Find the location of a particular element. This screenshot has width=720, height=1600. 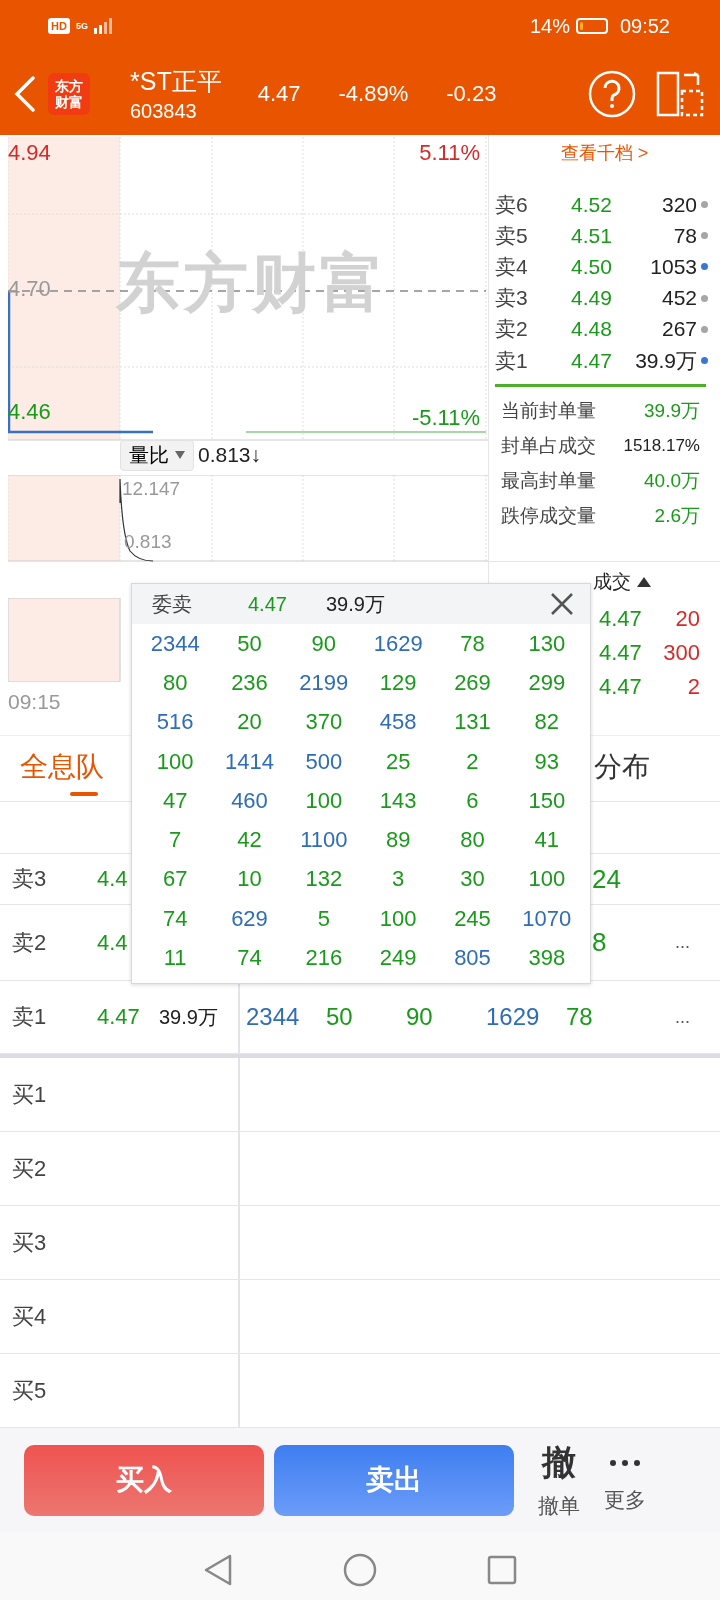

stock-name: *ST正平 is located at coordinates (176, 81).